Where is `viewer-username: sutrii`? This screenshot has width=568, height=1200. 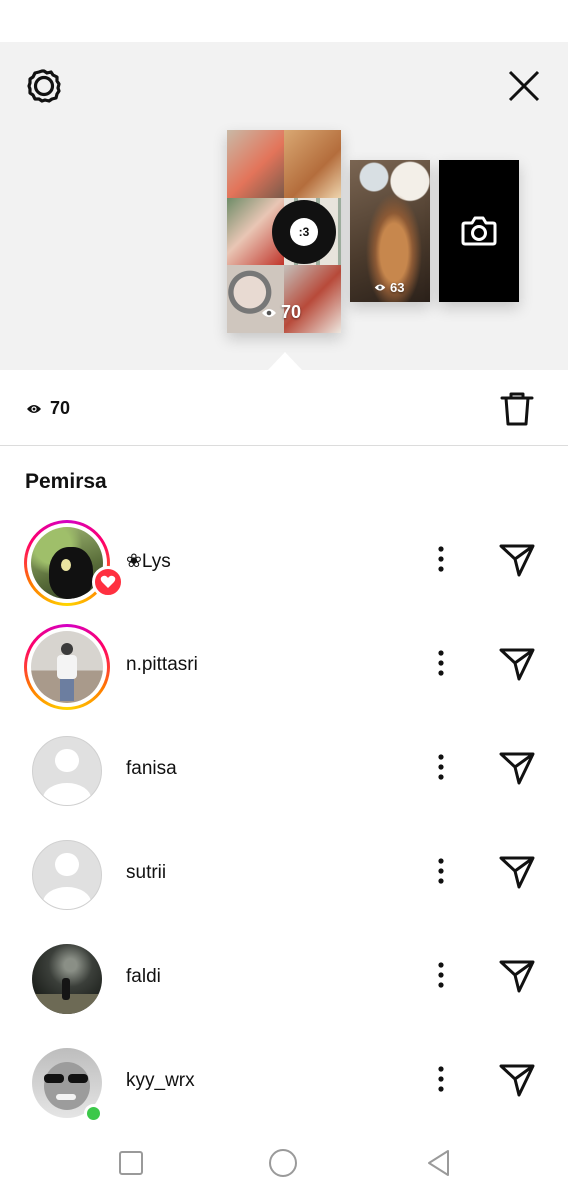
viewer-username: sutrii is located at coordinates (146, 873).